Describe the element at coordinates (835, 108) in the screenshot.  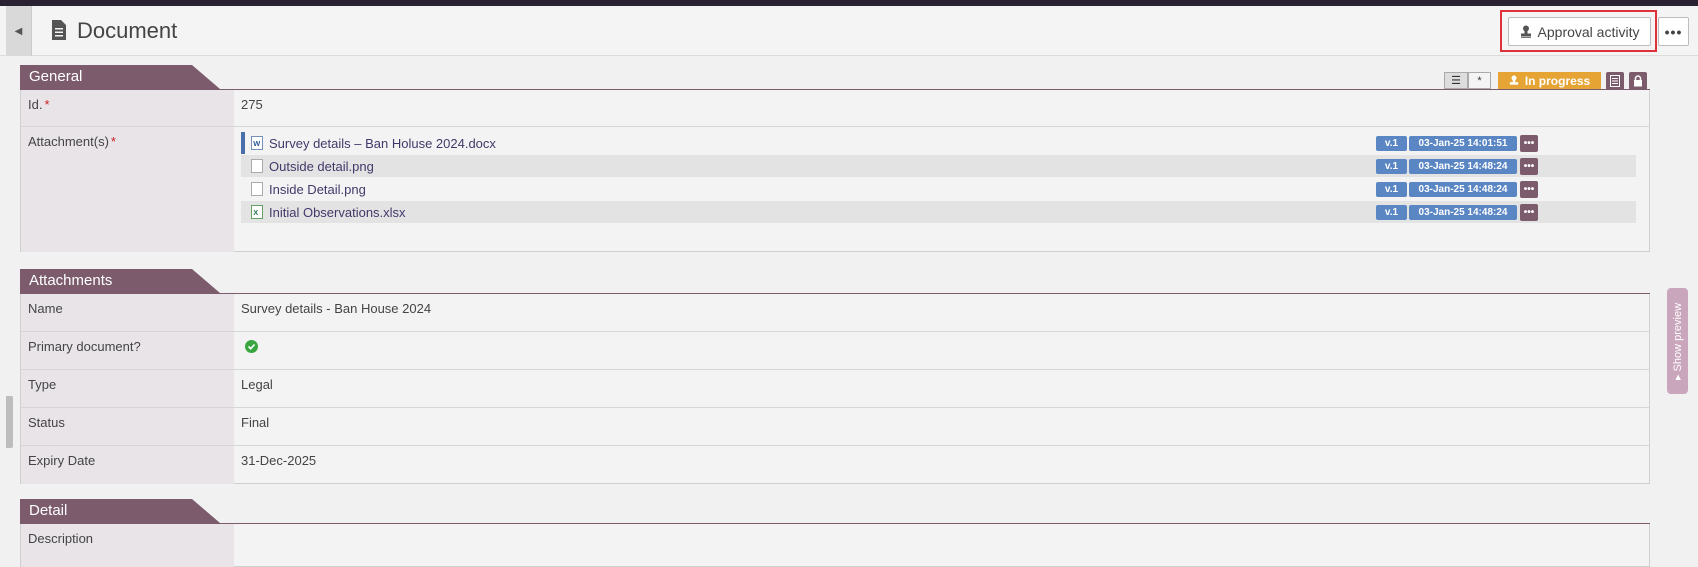
I see `id-row: Id. * 275` at that location.